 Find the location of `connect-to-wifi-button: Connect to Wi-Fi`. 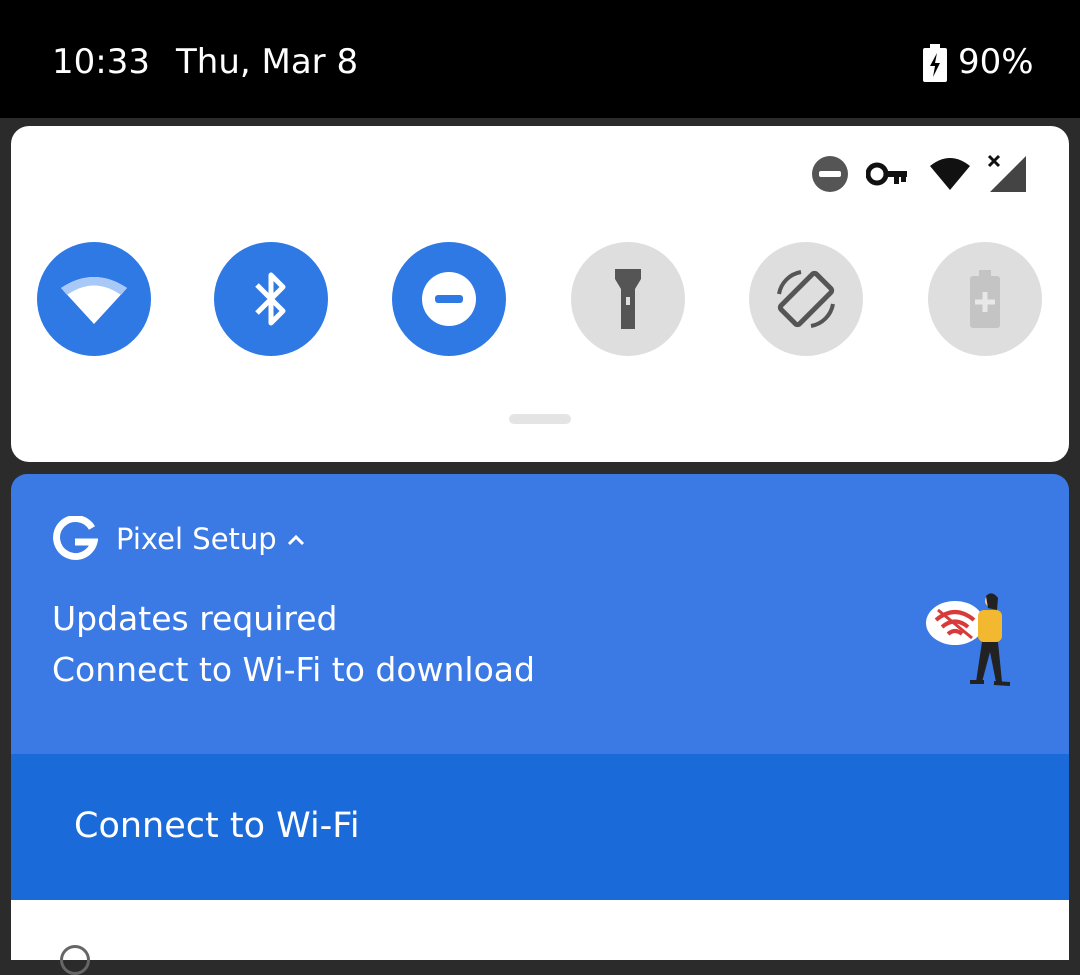

connect-to-wifi-button: Connect to Wi-Fi is located at coordinates (217, 826).